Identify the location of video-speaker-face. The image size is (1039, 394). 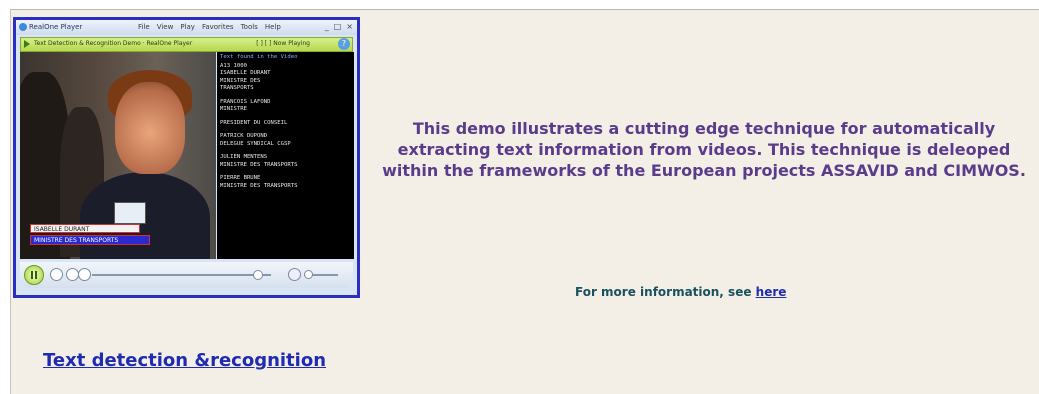
(150, 128).